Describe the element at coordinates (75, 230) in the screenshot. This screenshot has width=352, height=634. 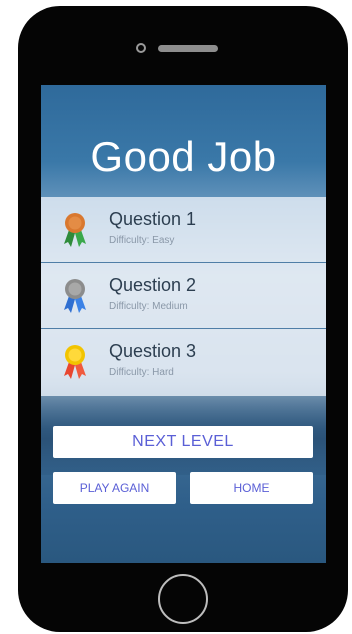
I see `bronze-medal-icon` at that location.